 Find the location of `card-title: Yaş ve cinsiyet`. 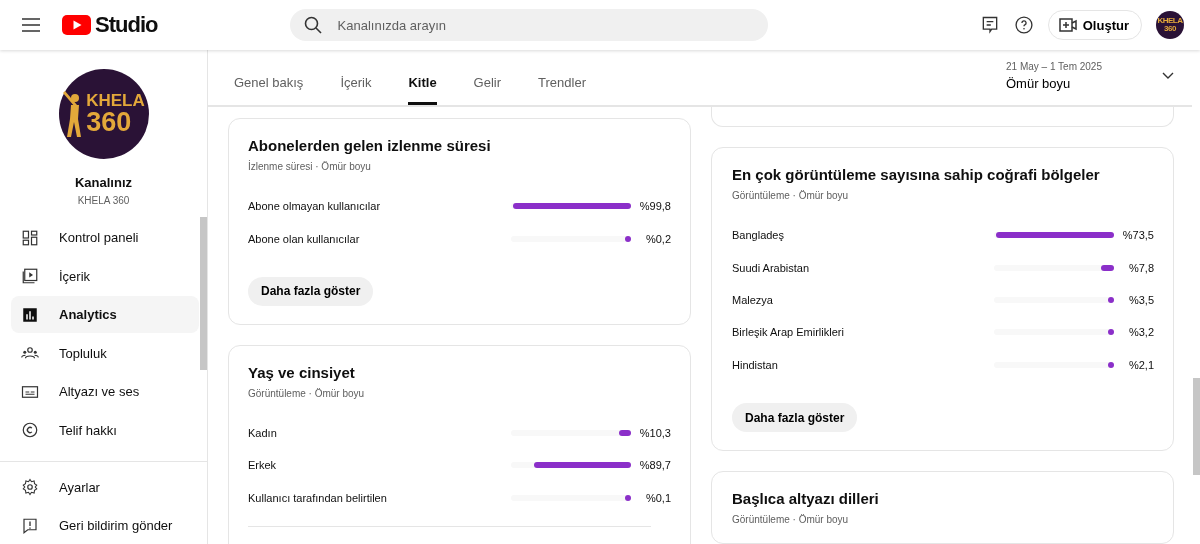

card-title: Yaş ve cinsiyet is located at coordinates (302, 372).